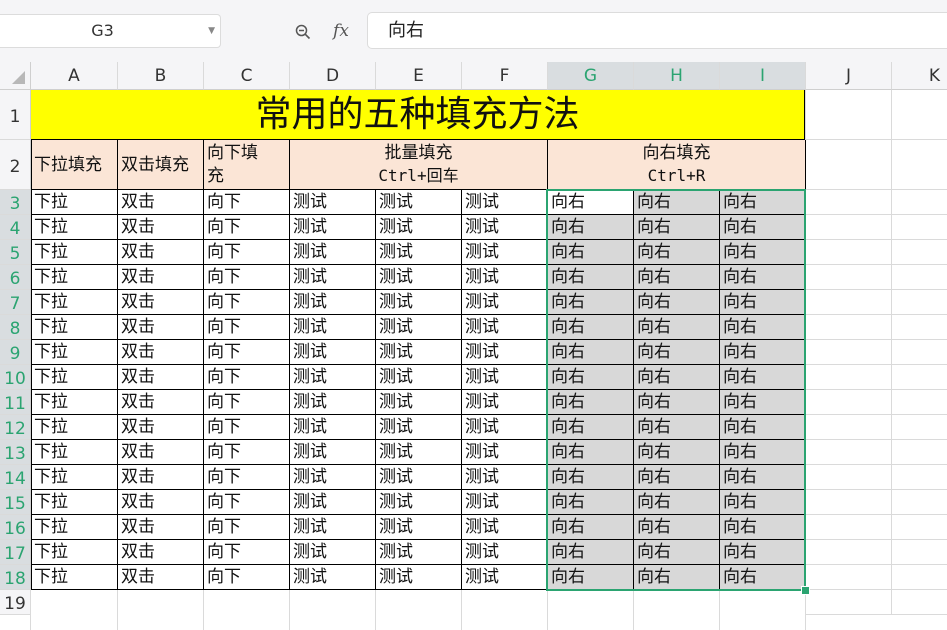  I want to click on cell-H7: 向右, so click(677, 302).